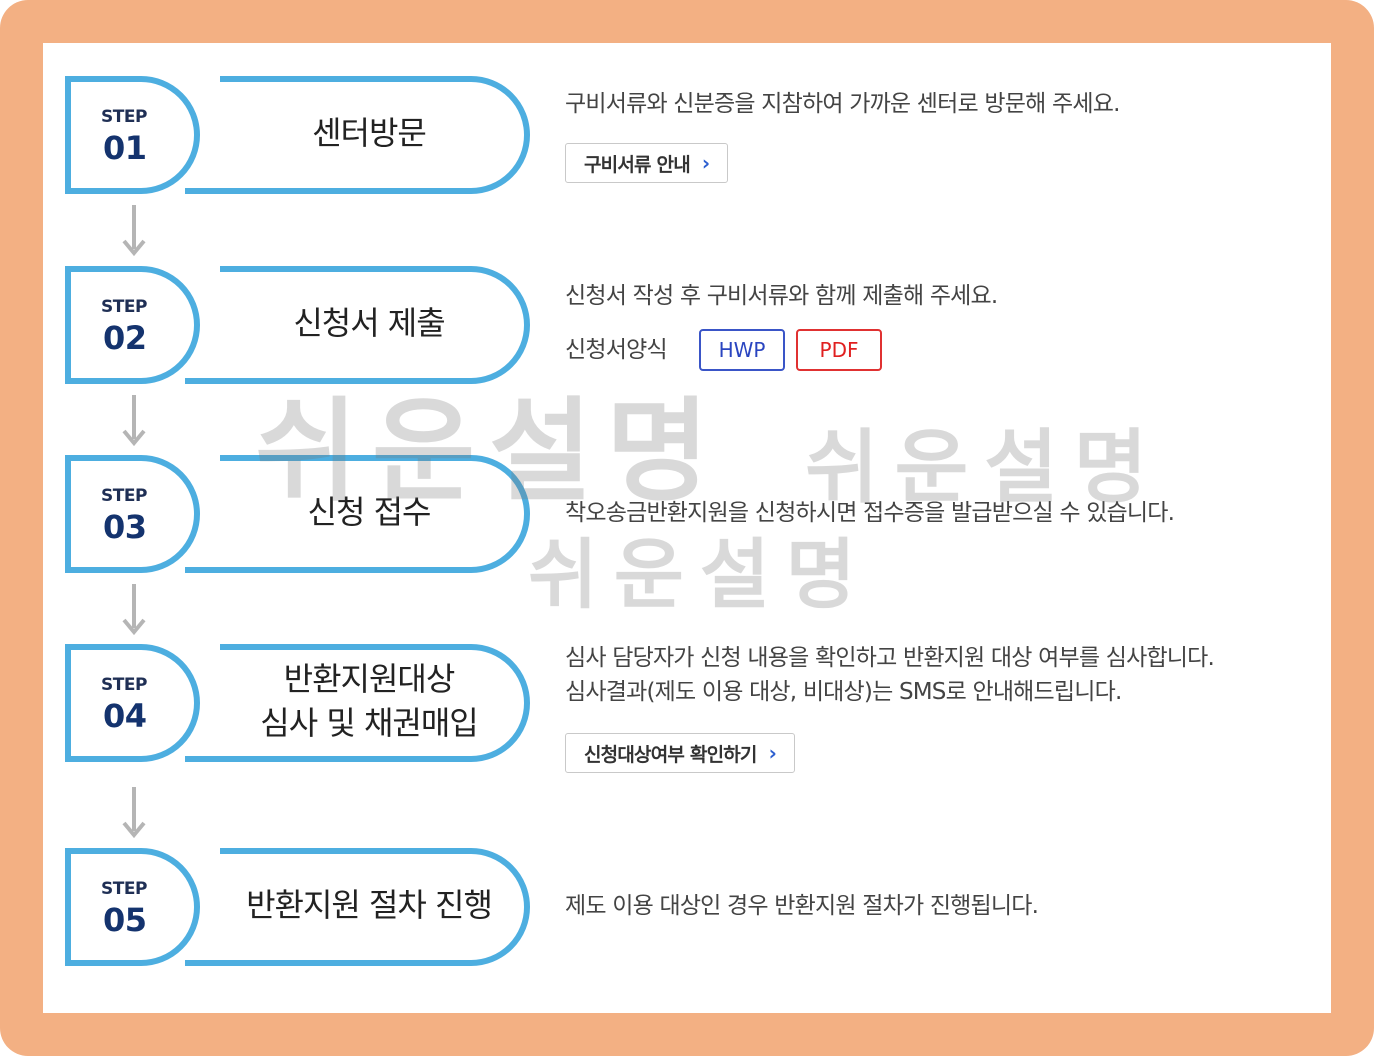  What do you see at coordinates (125, 148) in the screenshot?
I see `step-number: 01` at bounding box center [125, 148].